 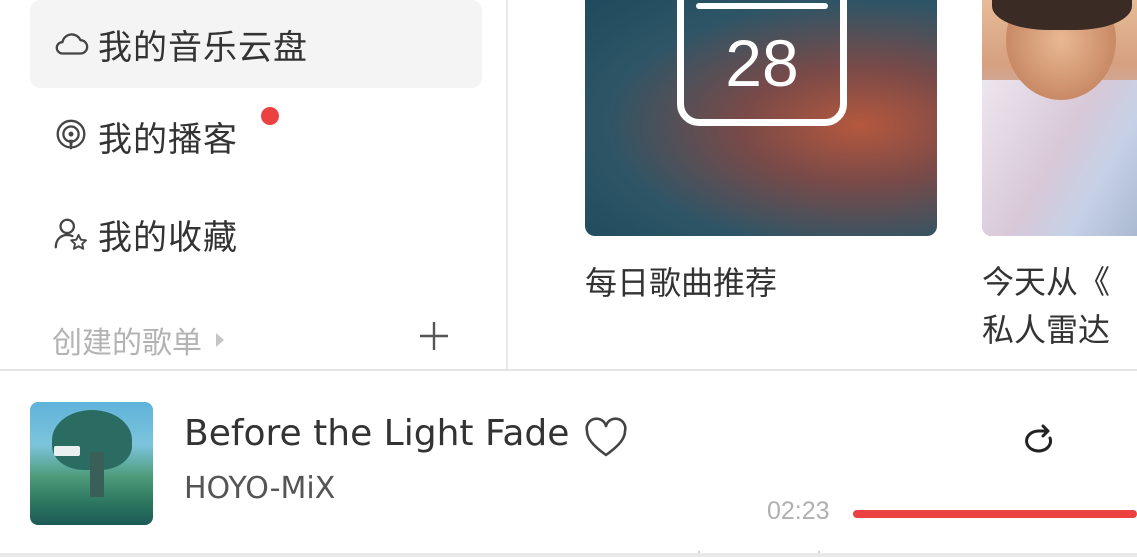 What do you see at coordinates (1046, 306) in the screenshot?
I see `card-title: 今天从《 私人雷达` at bounding box center [1046, 306].